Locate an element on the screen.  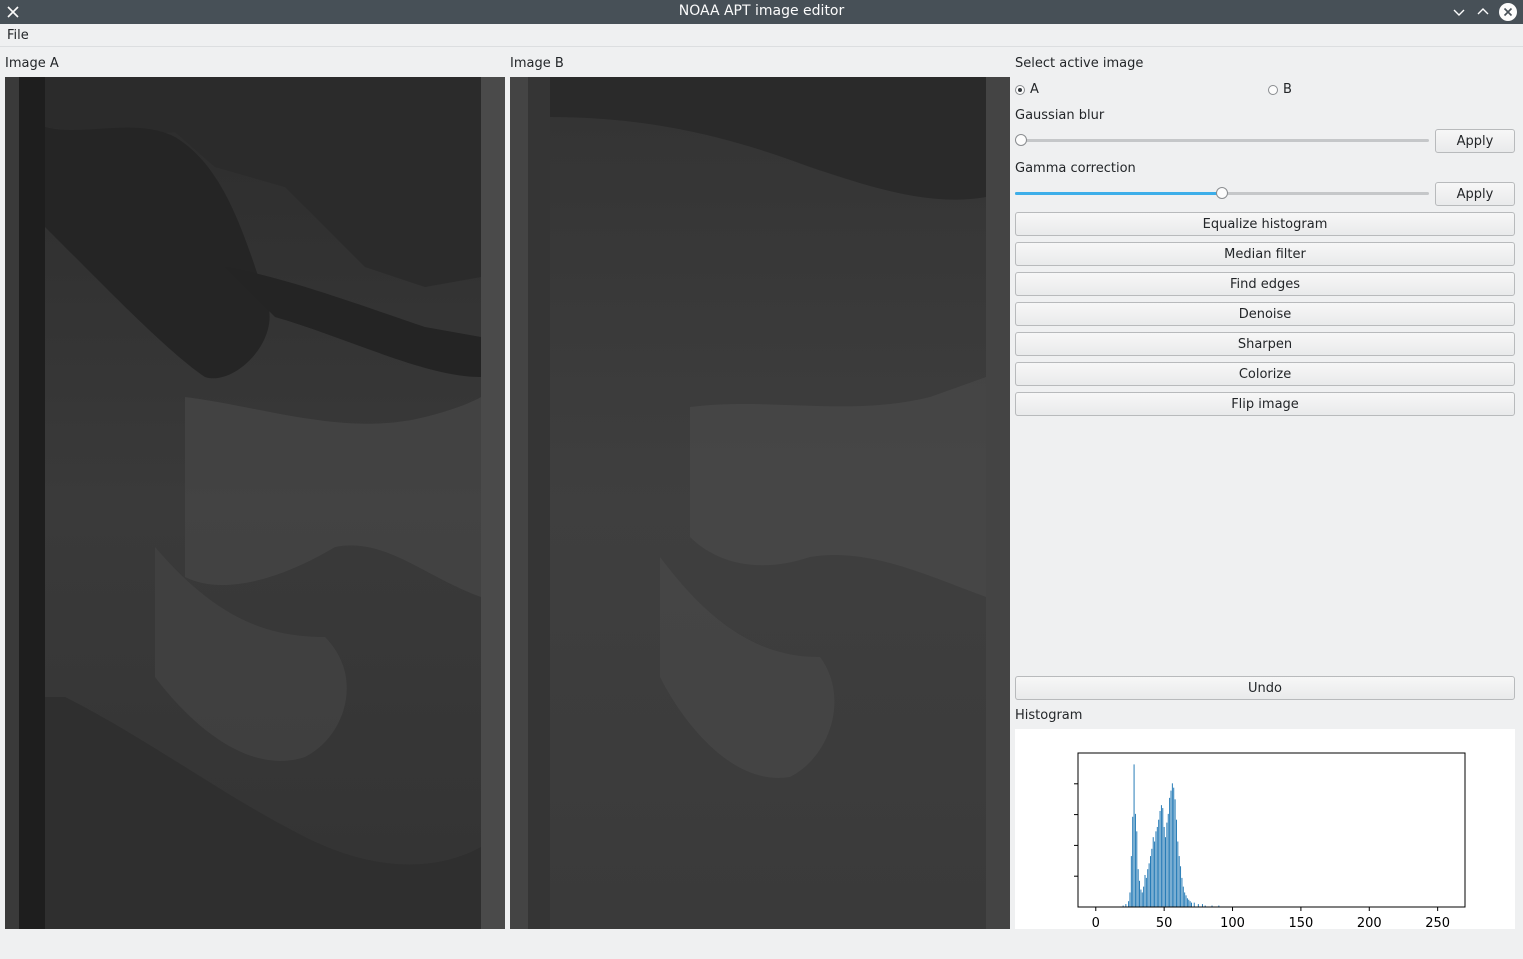
minimize-icon is located at coordinates (1459, 12).